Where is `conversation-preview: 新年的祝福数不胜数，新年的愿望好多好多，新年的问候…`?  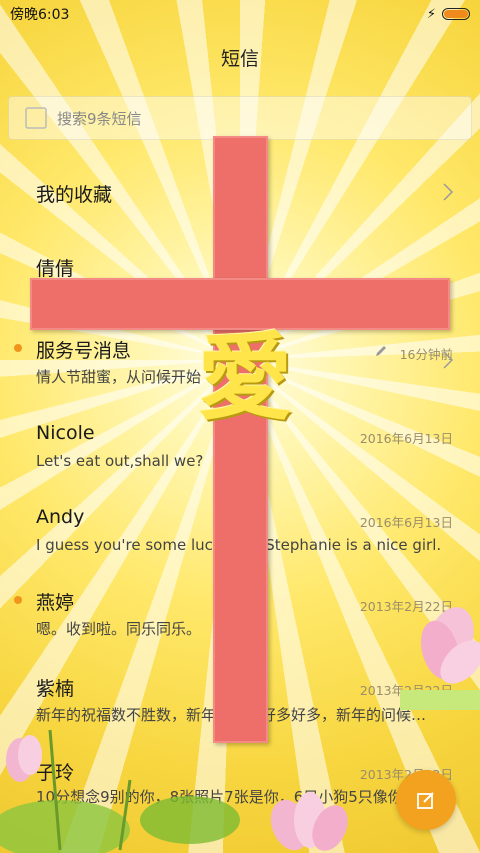 conversation-preview: 新年的祝福数不胜数，新年的愿望好多好多，新年的问候… is located at coordinates (231, 715).